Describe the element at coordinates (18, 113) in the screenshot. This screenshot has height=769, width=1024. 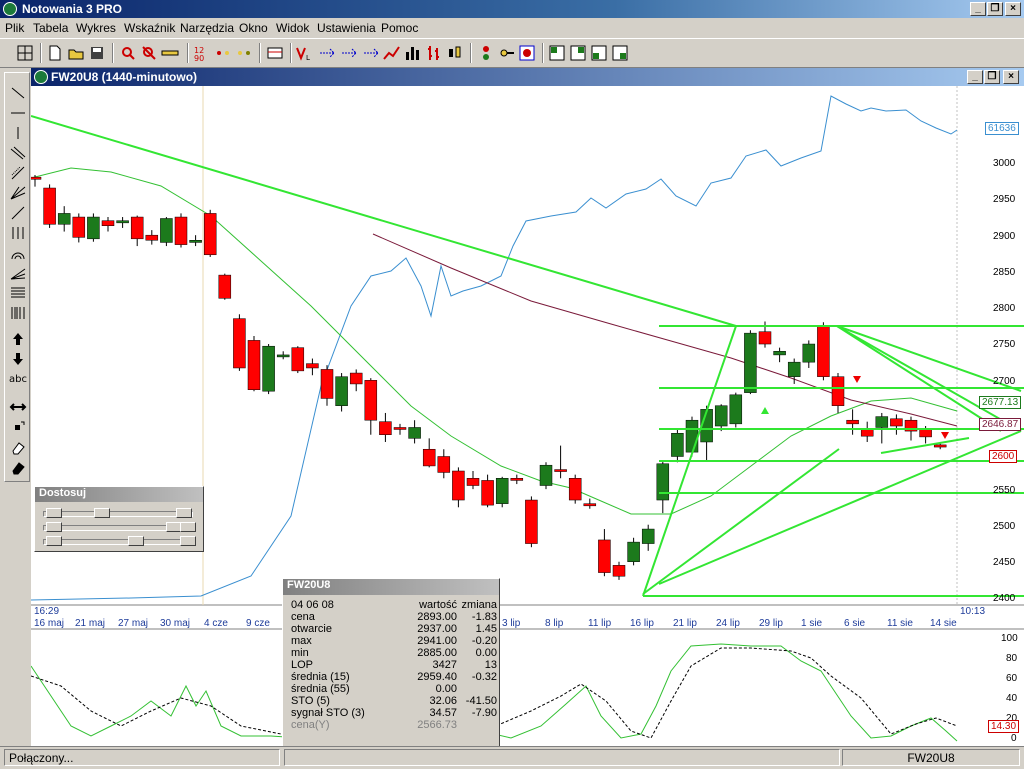
I see `horizontal-line-icon` at that location.